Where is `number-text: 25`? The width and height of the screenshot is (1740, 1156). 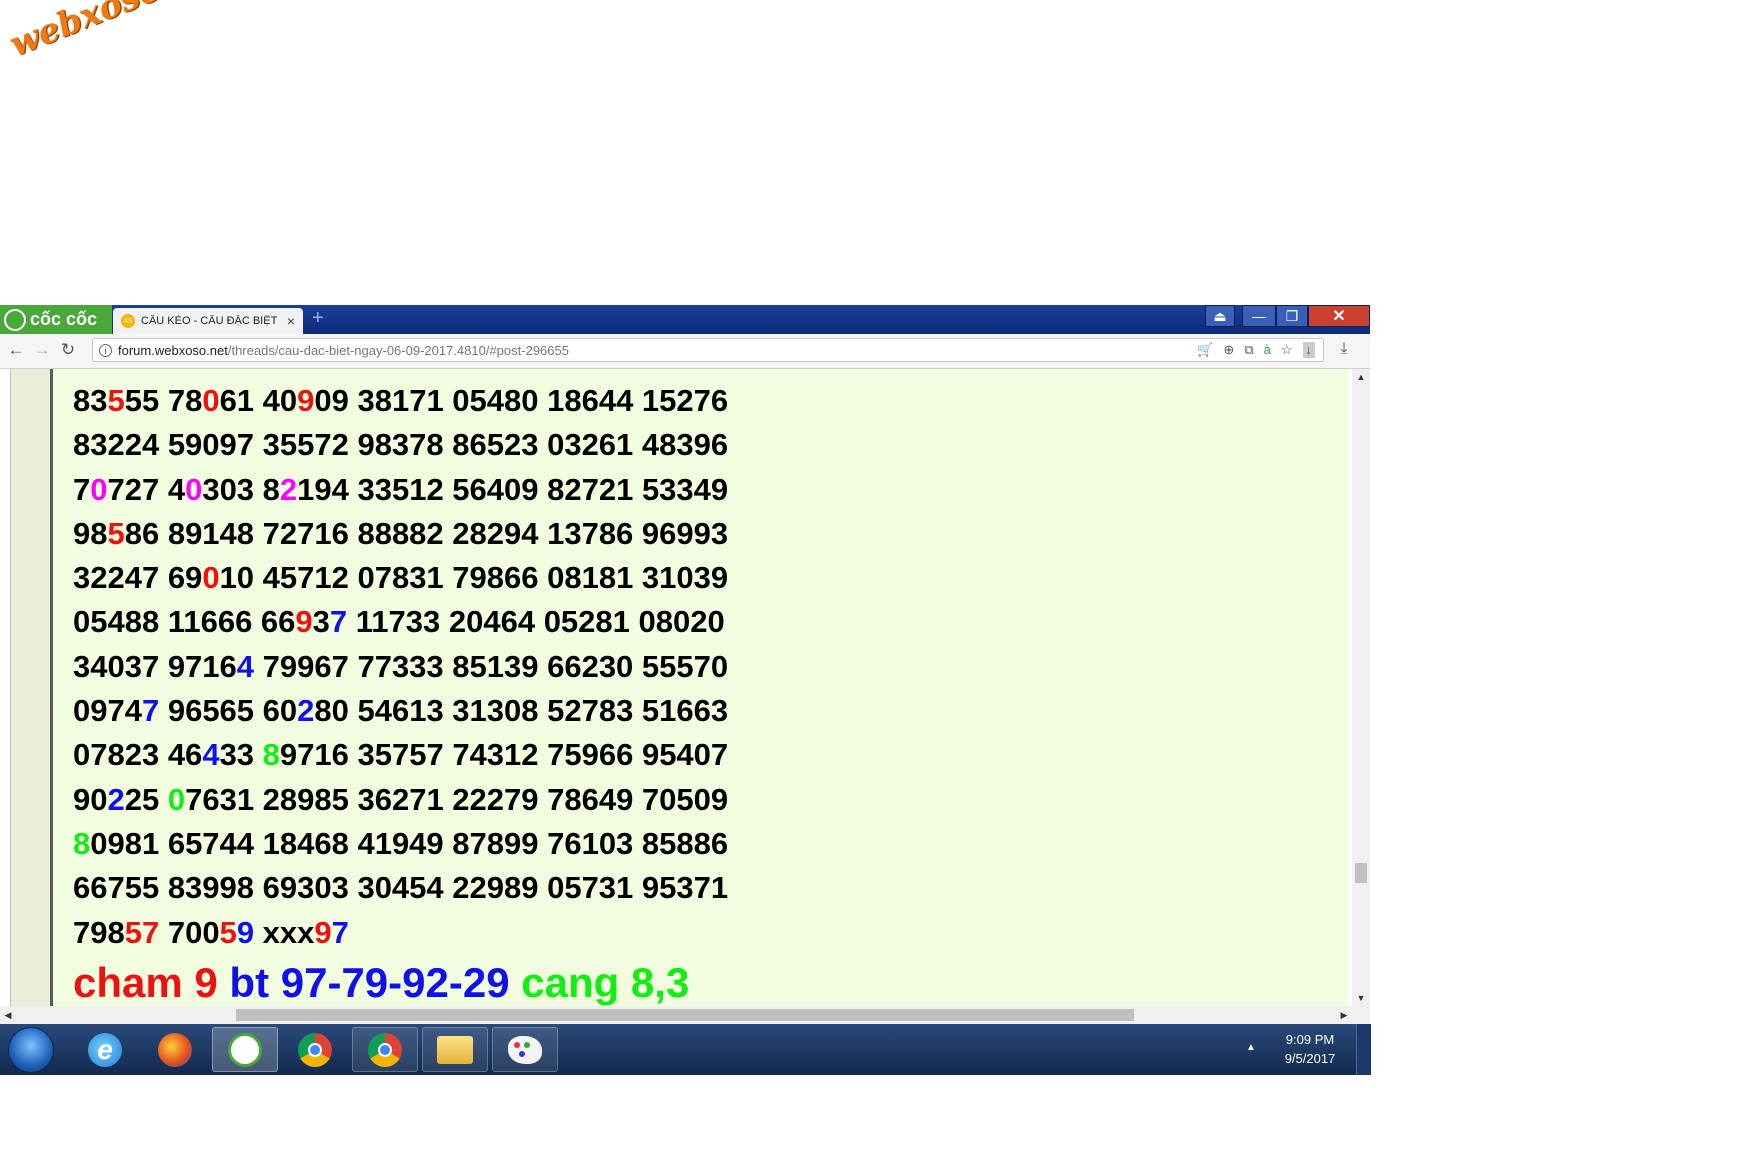
number-text: 25 is located at coordinates (146, 799).